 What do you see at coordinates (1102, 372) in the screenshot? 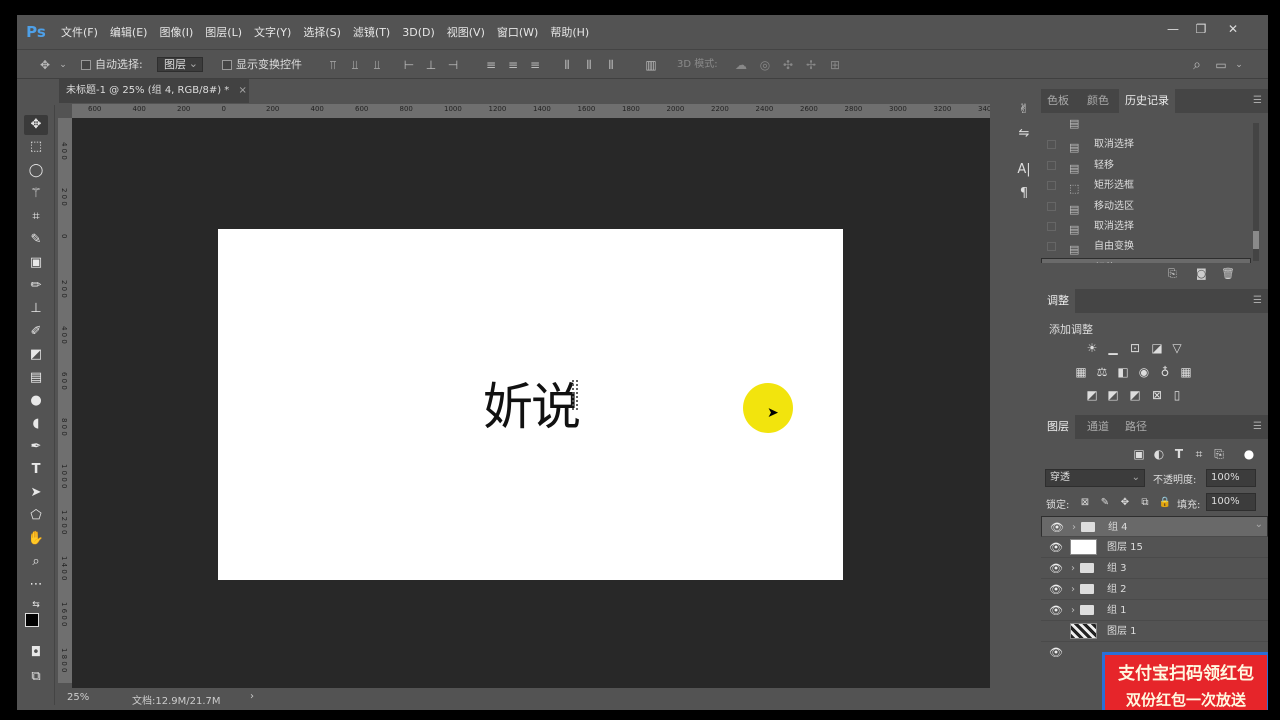
I see `color-balance-icon: ⚖` at bounding box center [1102, 372].